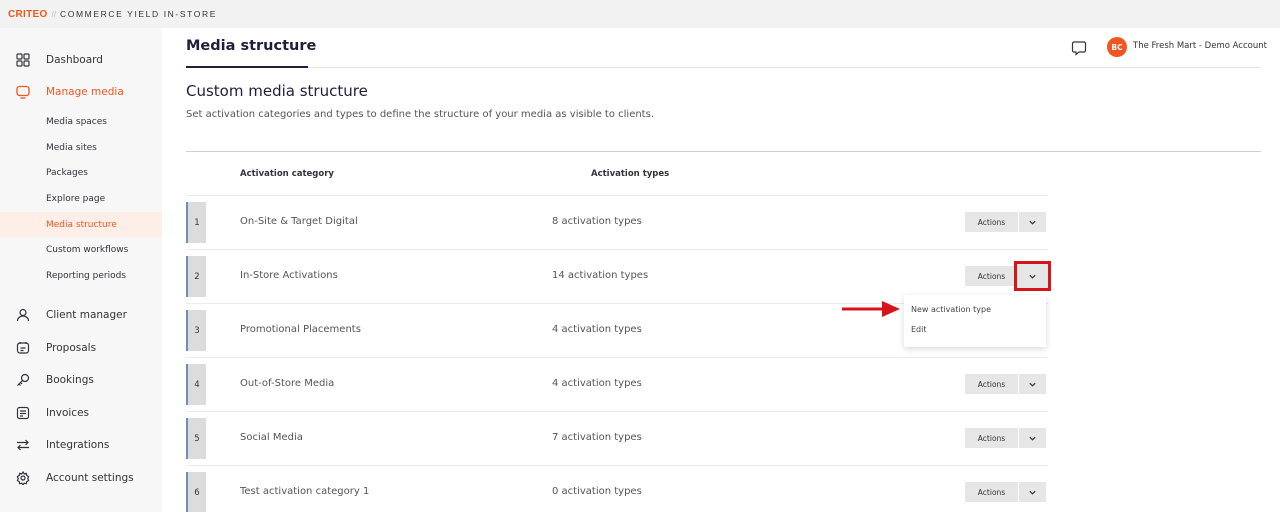 This screenshot has width=1280, height=512. I want to click on actions-dropdown-menu: New activation type Edit, so click(975, 321).